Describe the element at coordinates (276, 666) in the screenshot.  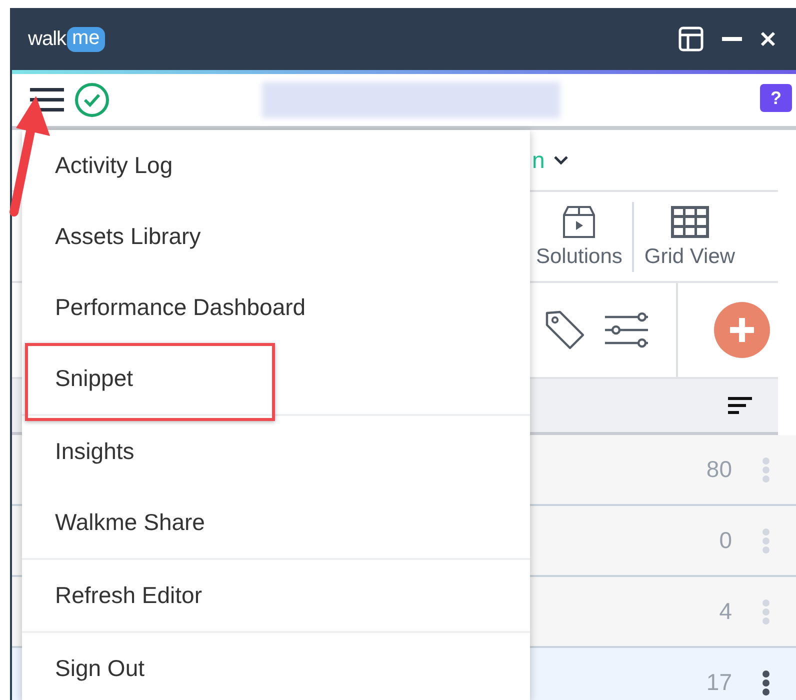
I see `menu-item: Sign Out` at that location.